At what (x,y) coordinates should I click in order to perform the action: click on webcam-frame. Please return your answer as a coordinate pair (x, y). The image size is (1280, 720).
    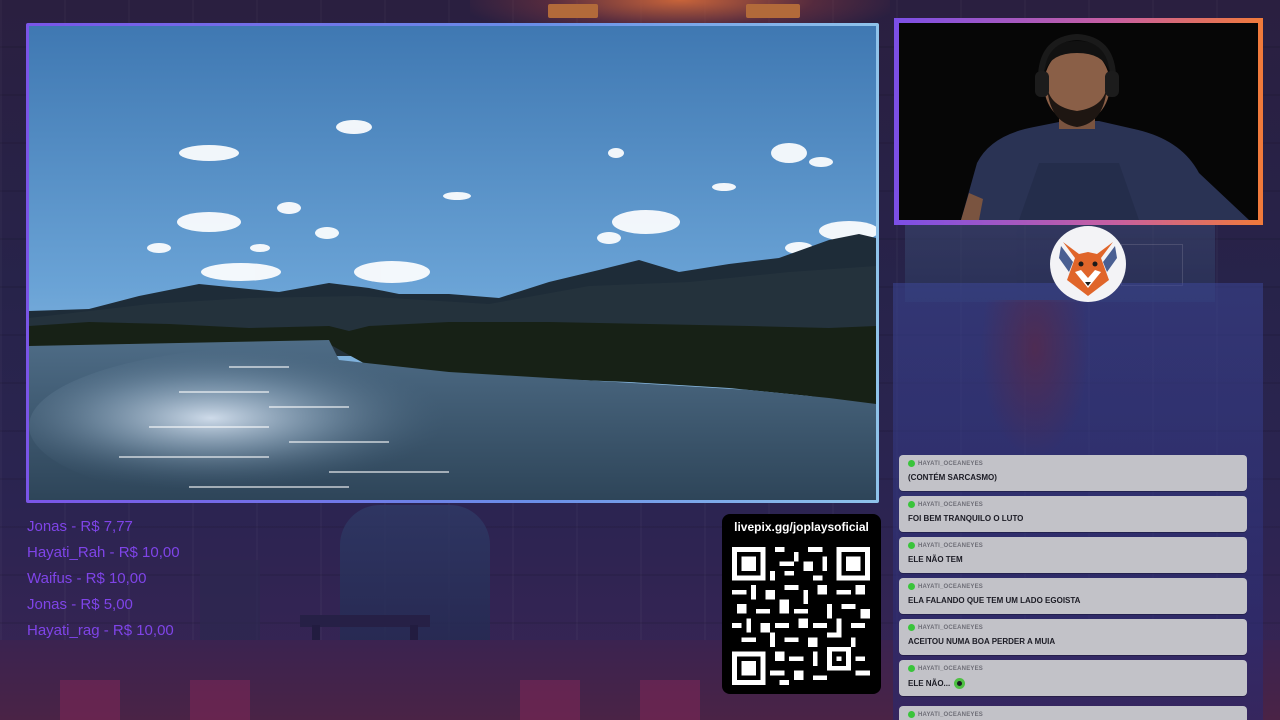
    Looking at the image, I should click on (1078, 121).